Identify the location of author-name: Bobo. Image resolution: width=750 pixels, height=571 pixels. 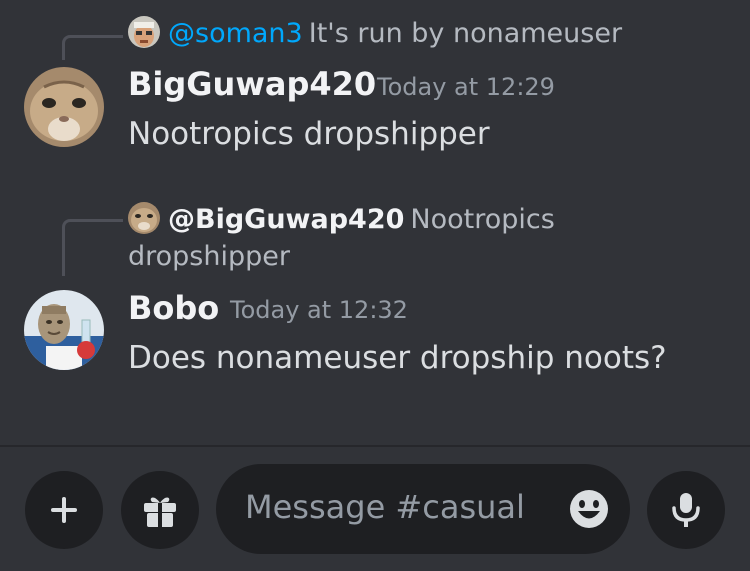
(173, 308).